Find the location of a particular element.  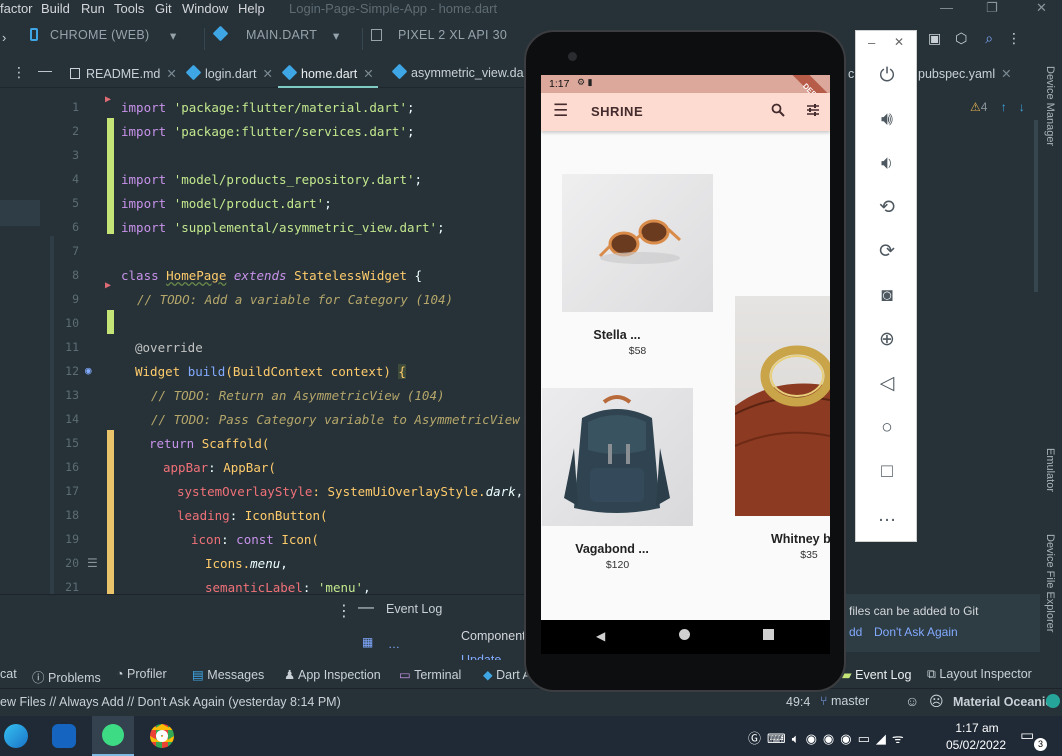

menu-refactor: factor is located at coordinates (16, 8).